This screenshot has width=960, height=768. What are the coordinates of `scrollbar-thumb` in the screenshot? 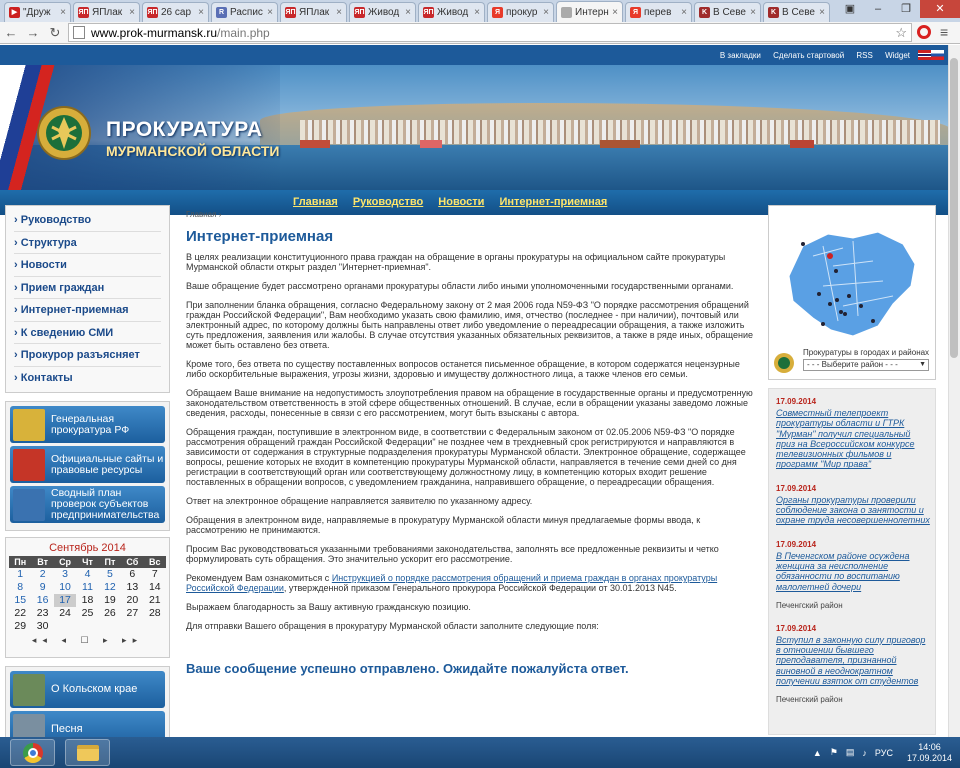 It's located at (954, 208).